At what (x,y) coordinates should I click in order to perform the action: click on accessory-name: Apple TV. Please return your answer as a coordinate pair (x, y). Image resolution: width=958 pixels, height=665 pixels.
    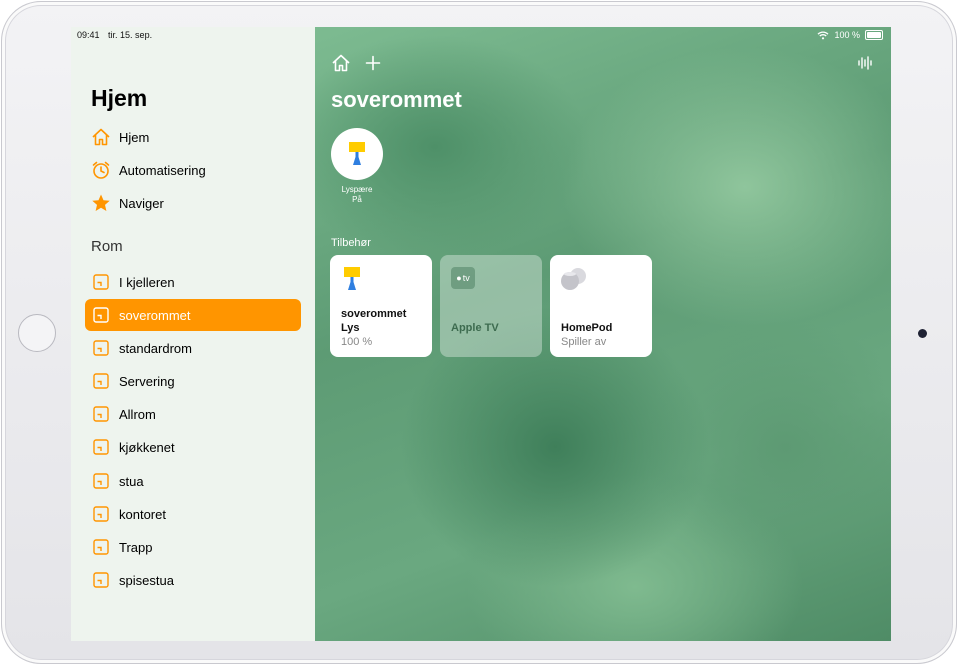
    Looking at the image, I should click on (475, 328).